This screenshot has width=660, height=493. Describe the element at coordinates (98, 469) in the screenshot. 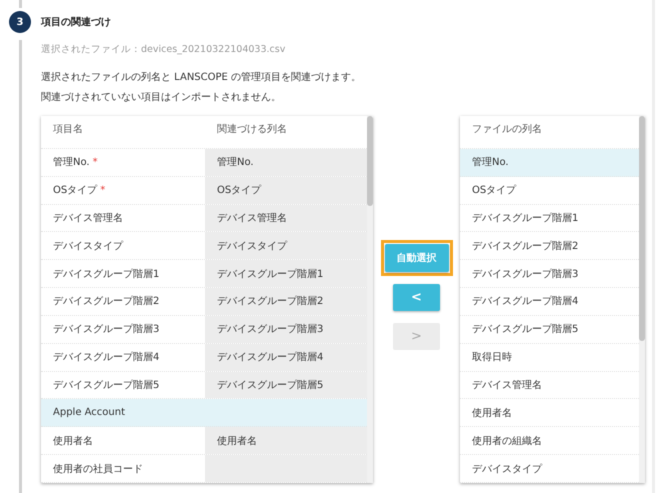

I see `table-cell-text: 使用者の社員コード` at that location.